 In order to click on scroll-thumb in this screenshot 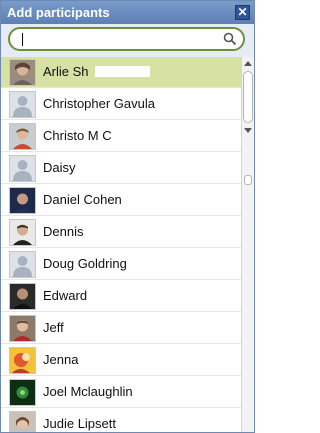, I will do `click(248, 97)`.